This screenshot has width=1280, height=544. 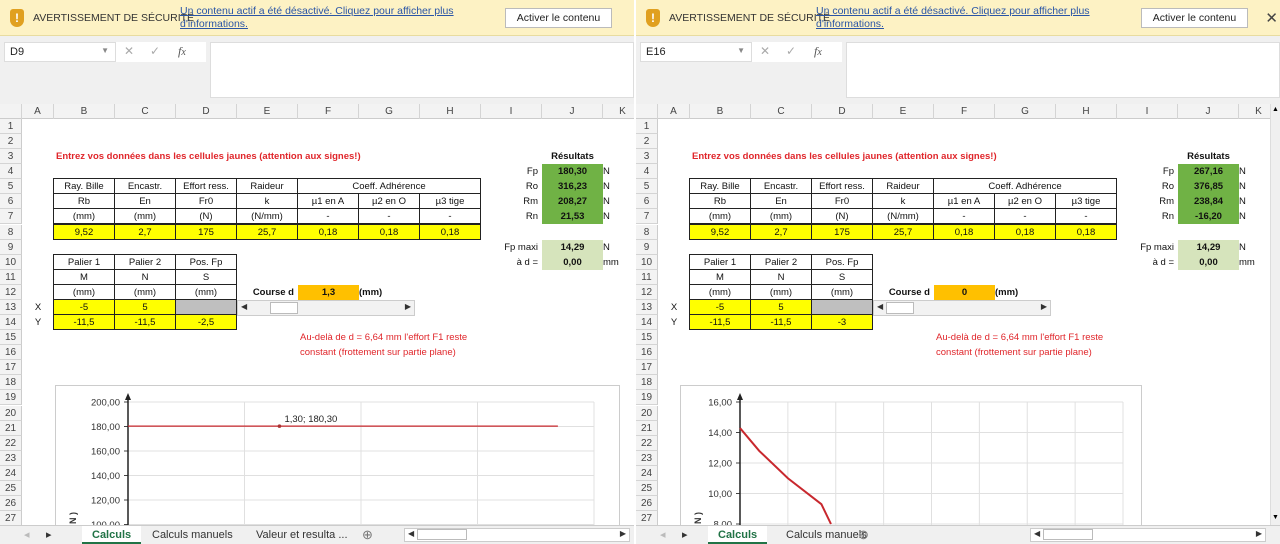 What do you see at coordinates (377, 352) in the screenshot?
I see `cell-f16: constant (frottement sur partie plane)` at bounding box center [377, 352].